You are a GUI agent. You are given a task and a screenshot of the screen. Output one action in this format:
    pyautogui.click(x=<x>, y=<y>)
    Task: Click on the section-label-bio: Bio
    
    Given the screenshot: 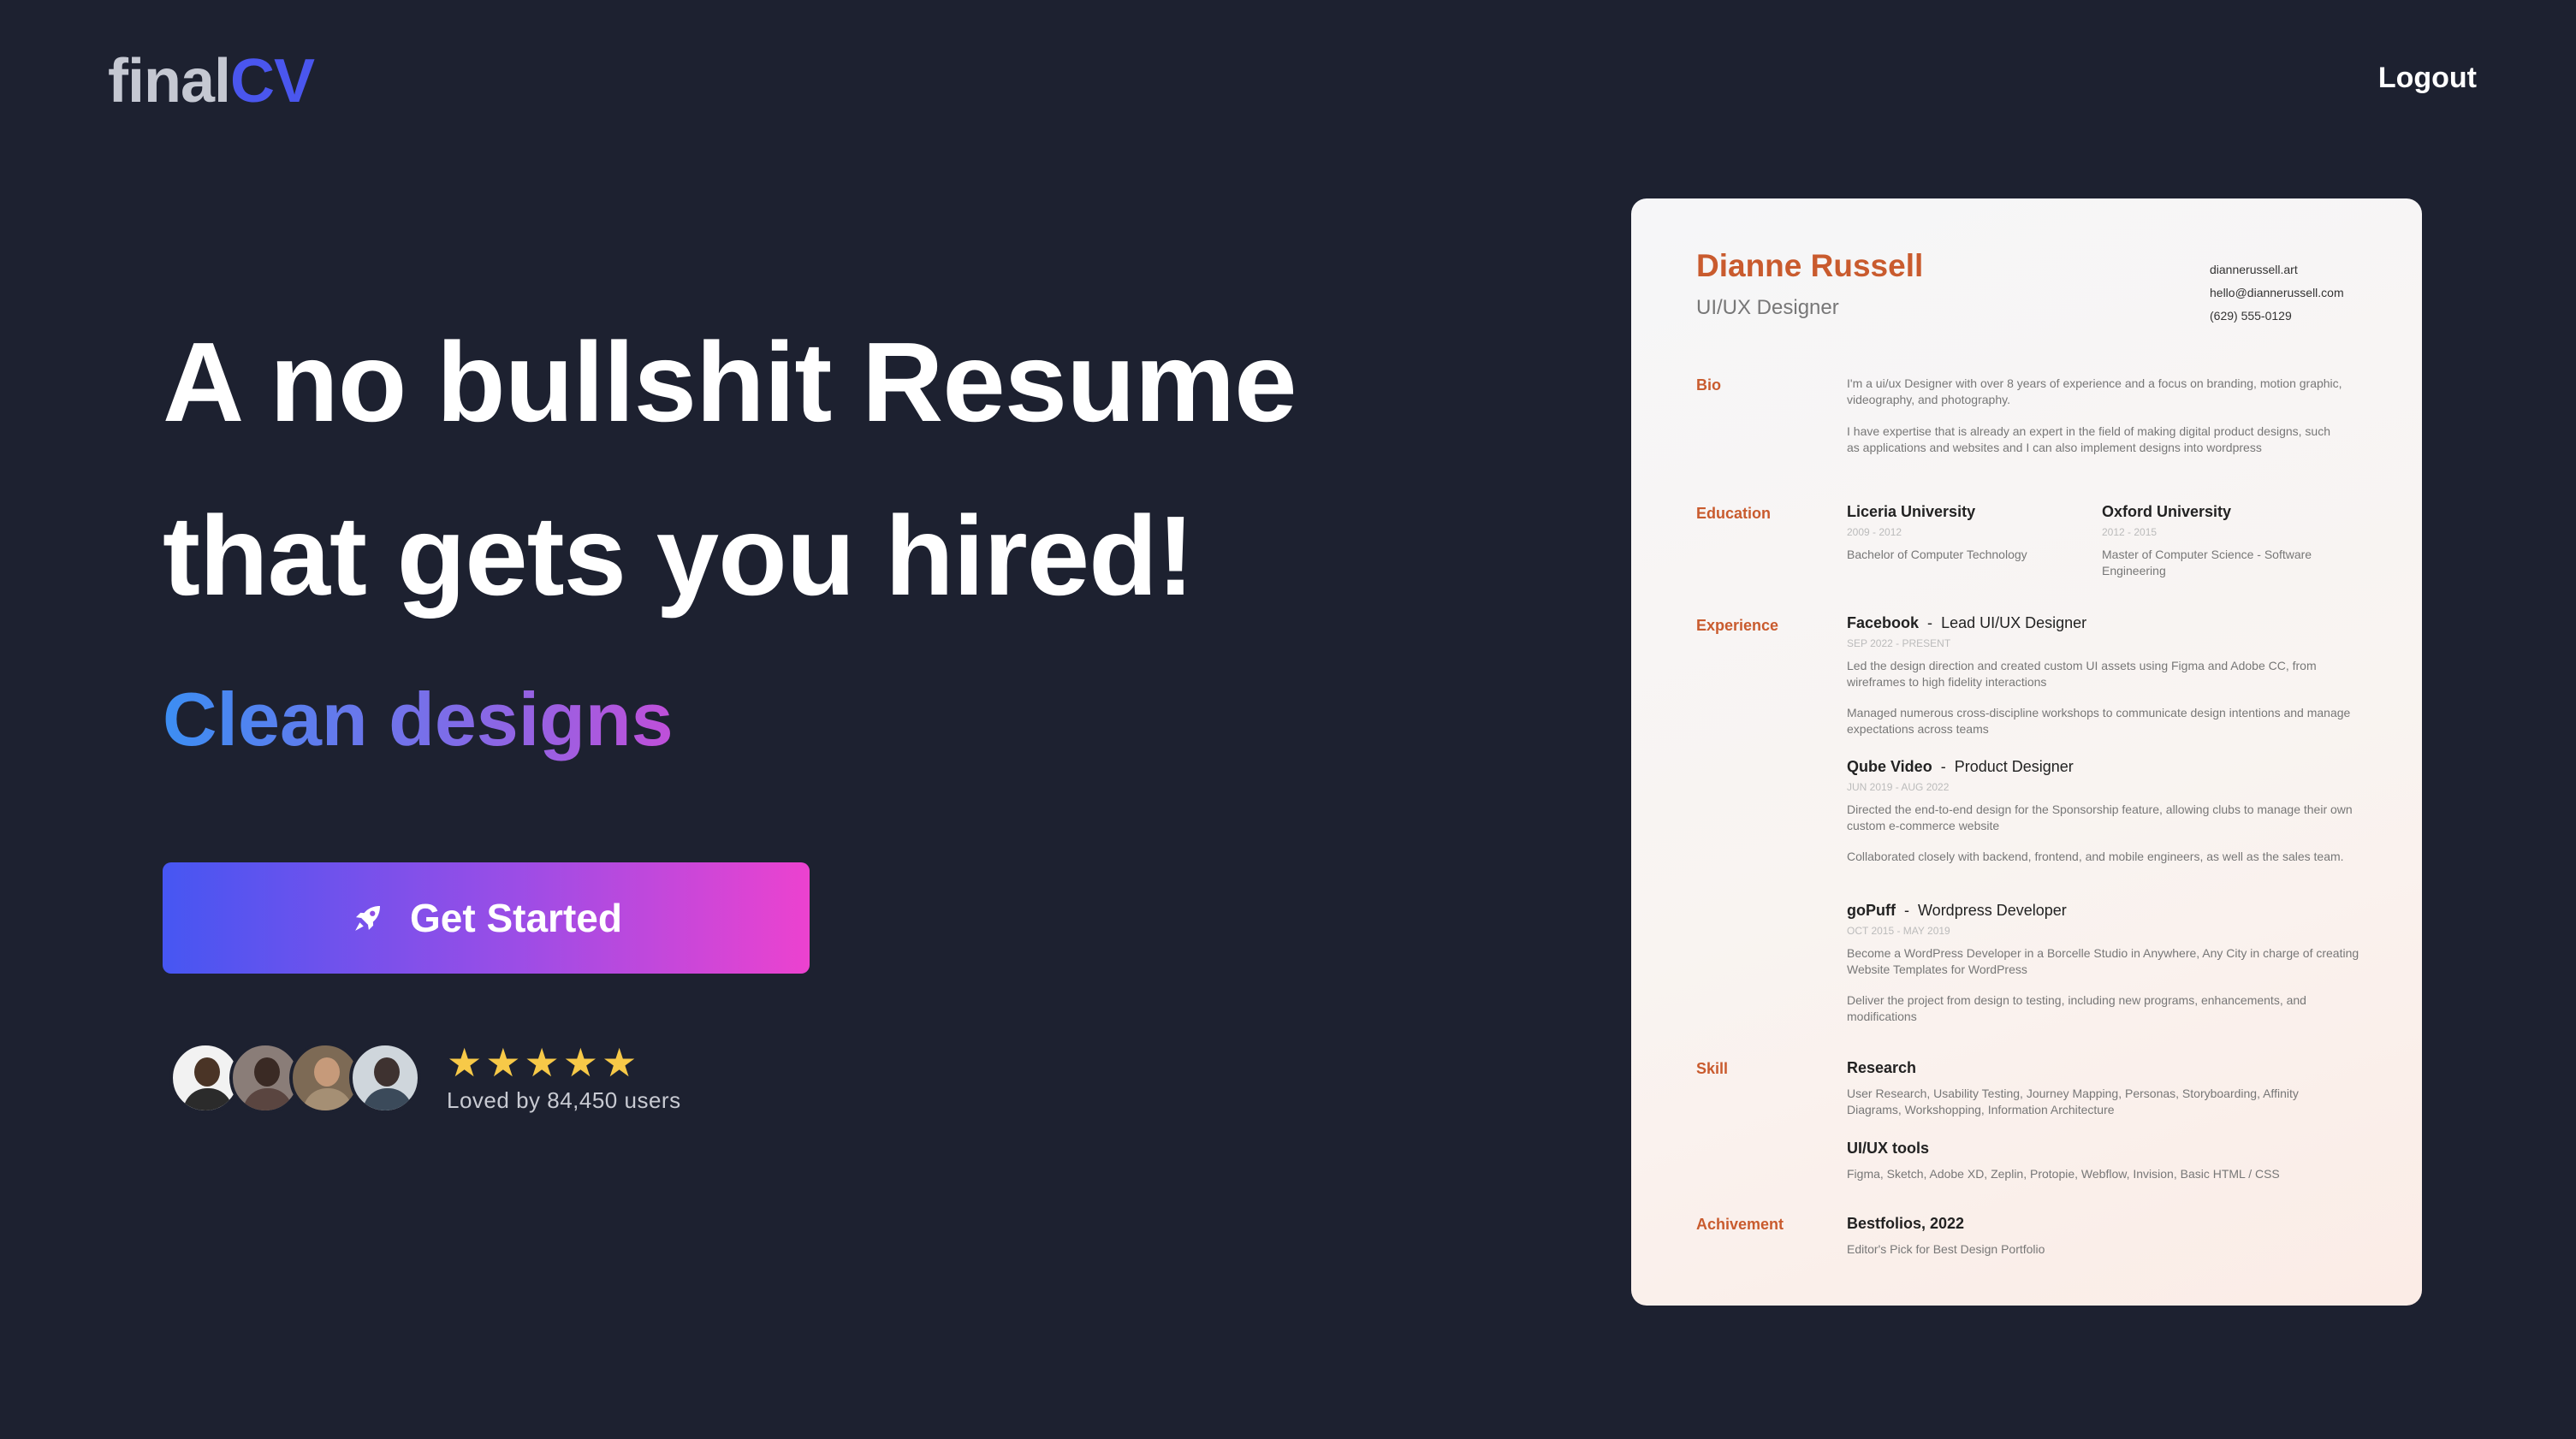 What is the action you would take?
    pyautogui.click(x=1708, y=385)
    